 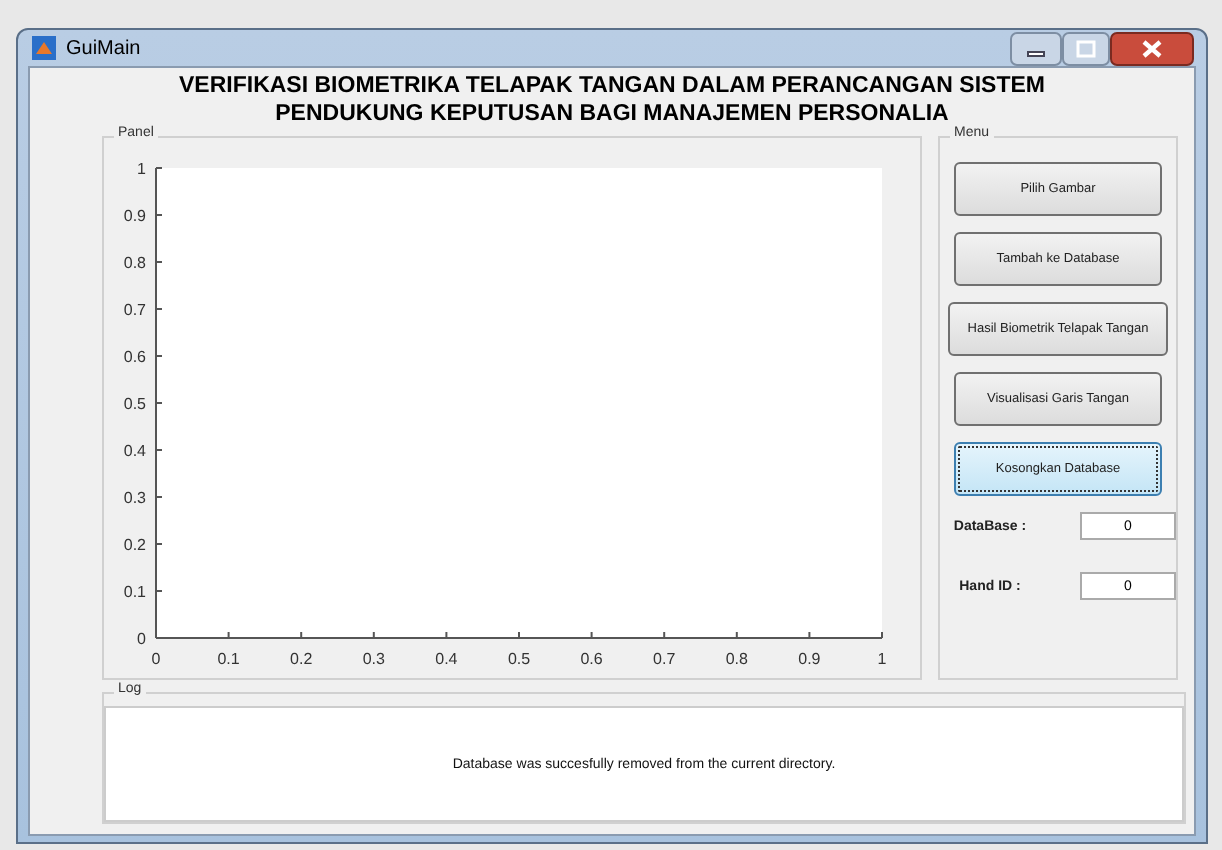 What do you see at coordinates (1086, 49) in the screenshot?
I see `maximize-icon` at bounding box center [1086, 49].